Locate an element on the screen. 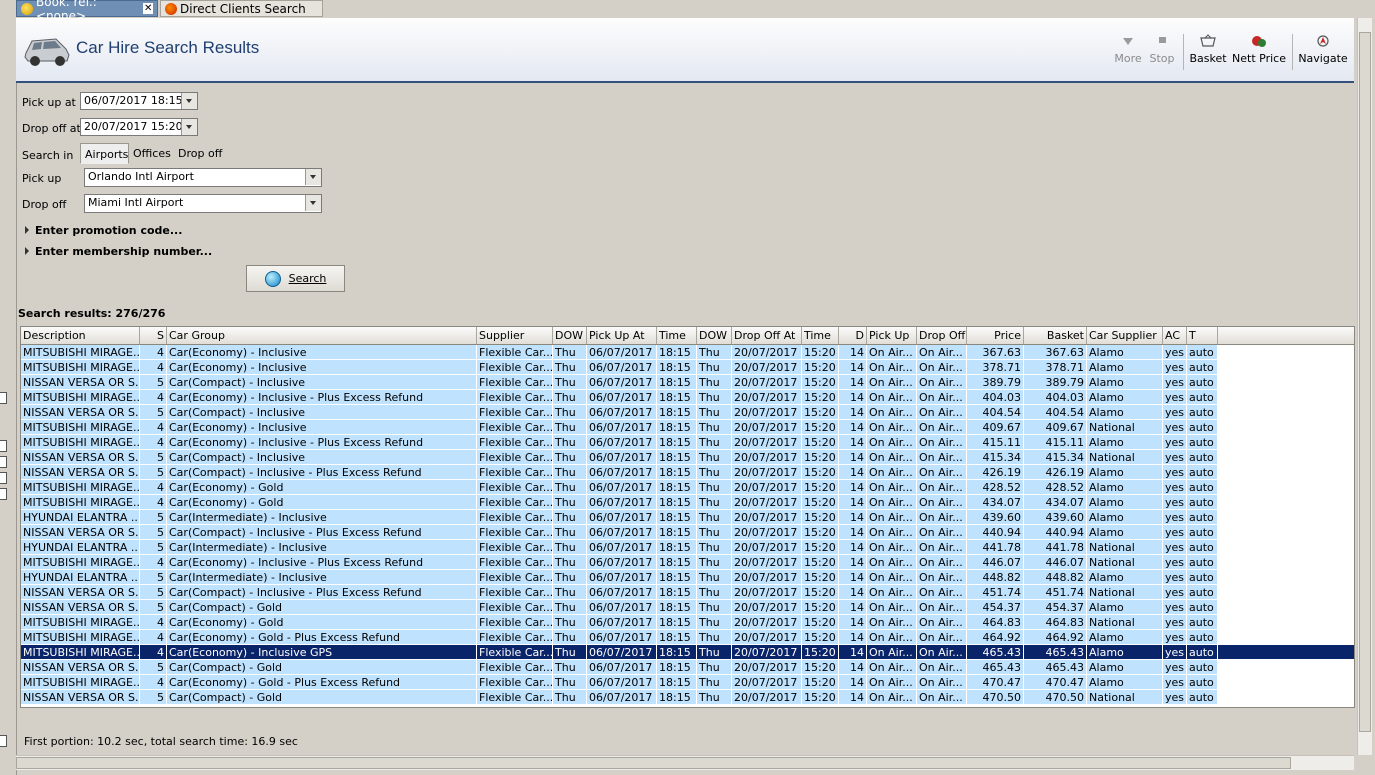 Image resolution: width=1375 pixels, height=775 pixels. dropoff-at-value: 20/07/2017 15:20 is located at coordinates (133, 126).